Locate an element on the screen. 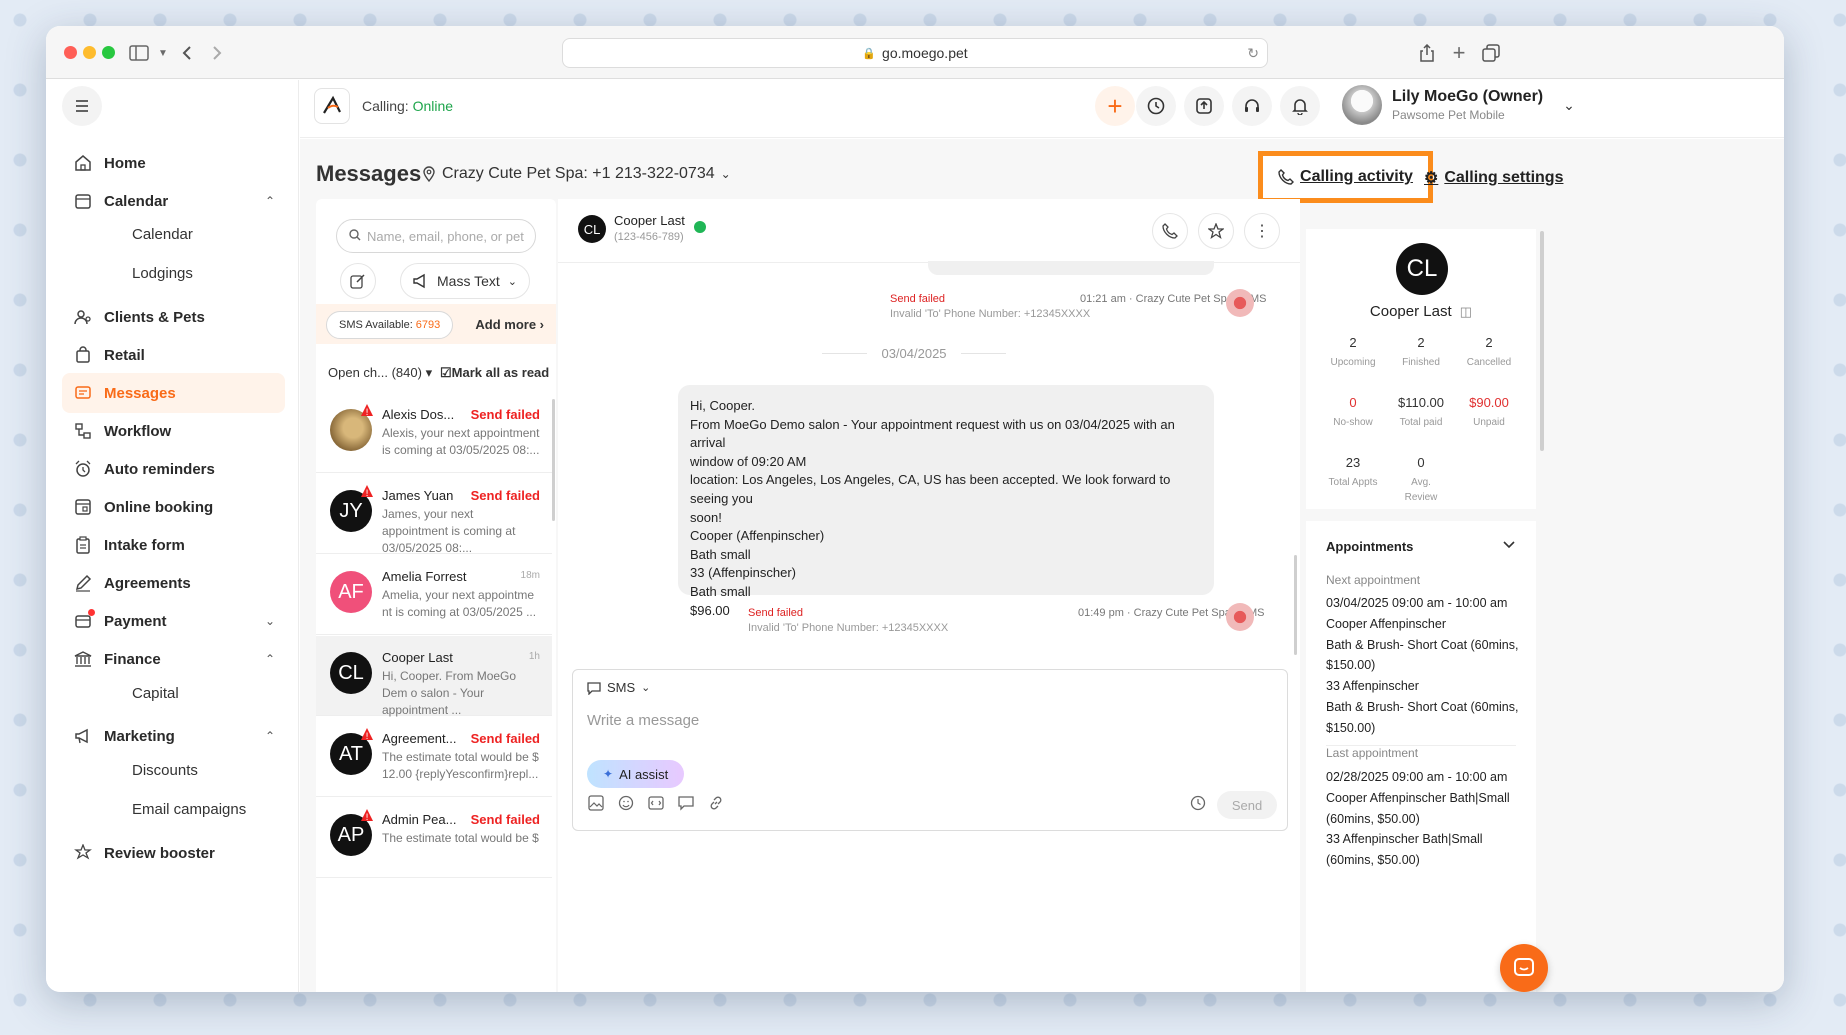 Image resolution: width=1846 pixels, height=1035 pixels. sidebar-item-workflow: Workflow is located at coordinates (173, 431).